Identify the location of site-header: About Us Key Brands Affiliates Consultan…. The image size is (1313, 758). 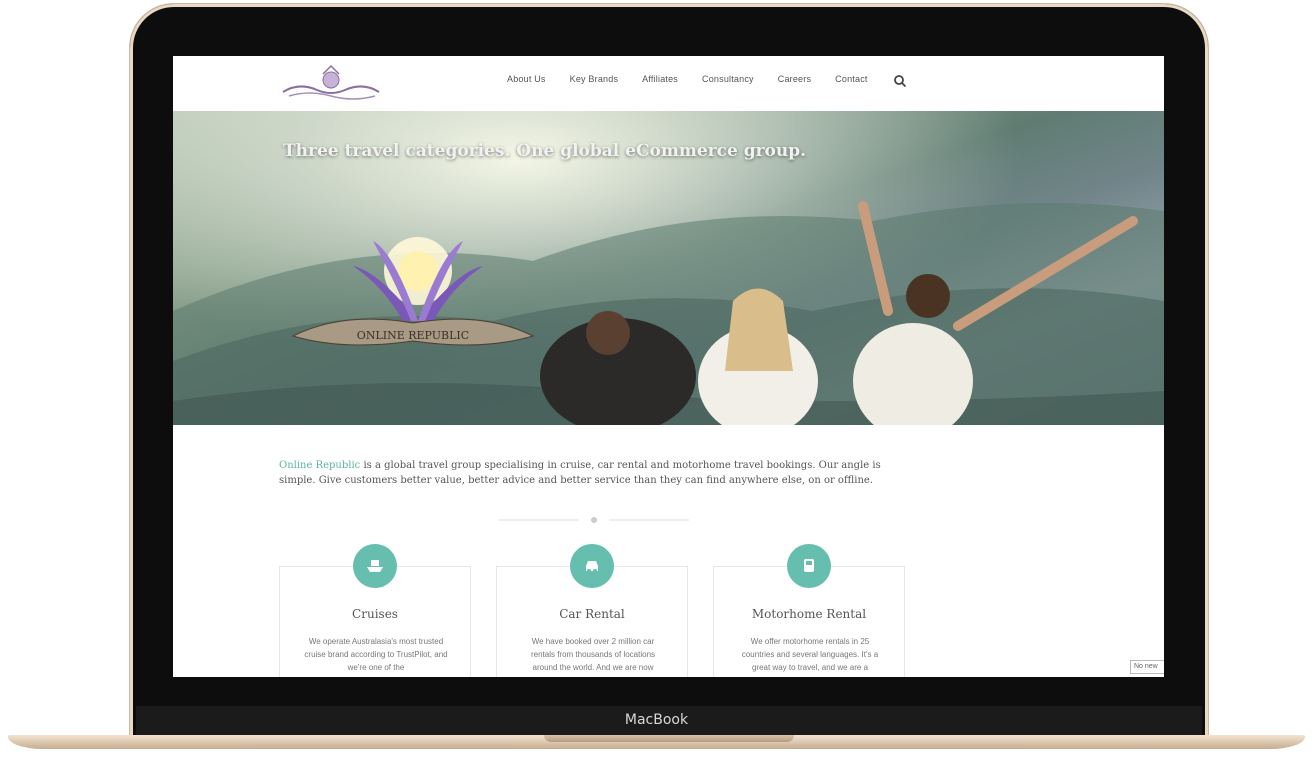
(668, 83).